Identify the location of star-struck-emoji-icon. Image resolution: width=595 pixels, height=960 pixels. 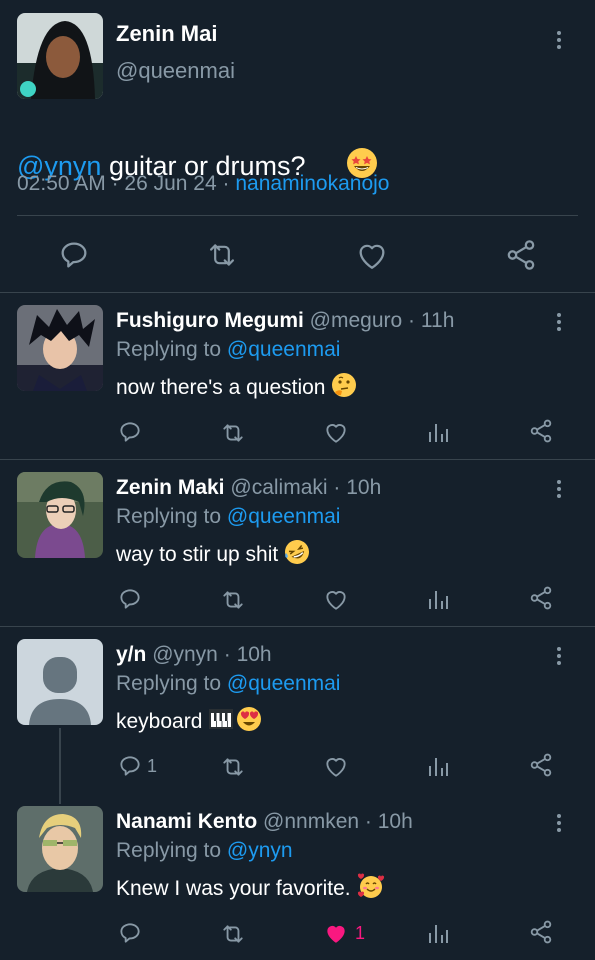
(347, 166).